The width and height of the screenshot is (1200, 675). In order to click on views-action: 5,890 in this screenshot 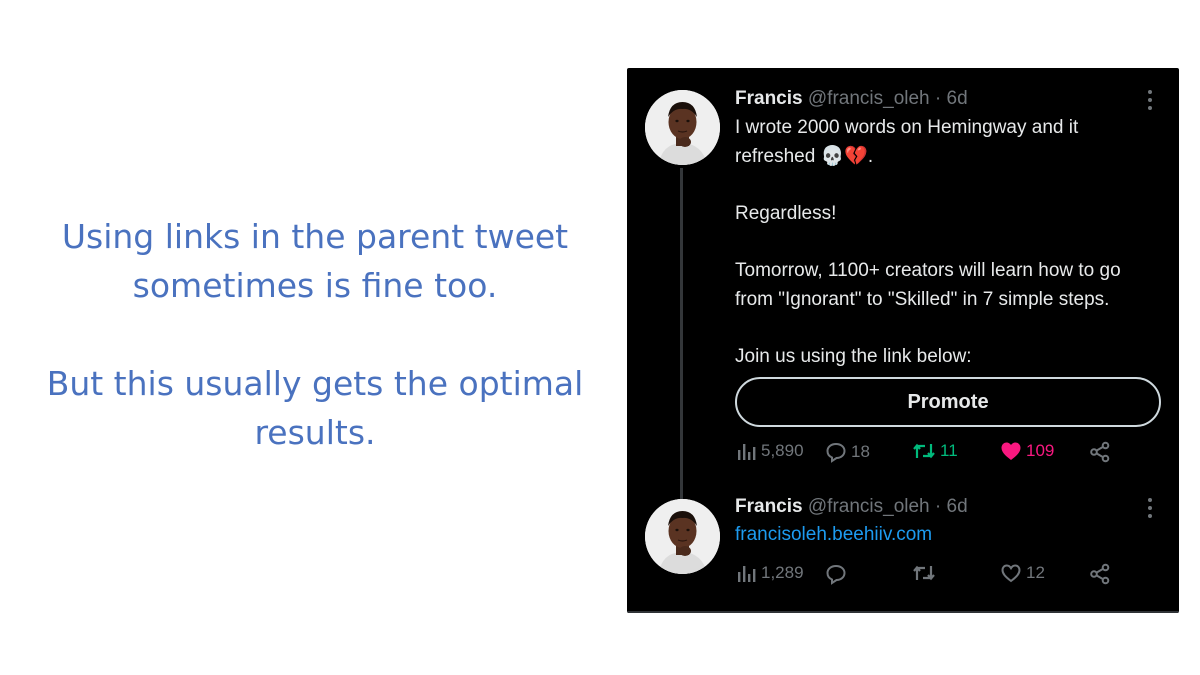, I will do `click(769, 451)`.